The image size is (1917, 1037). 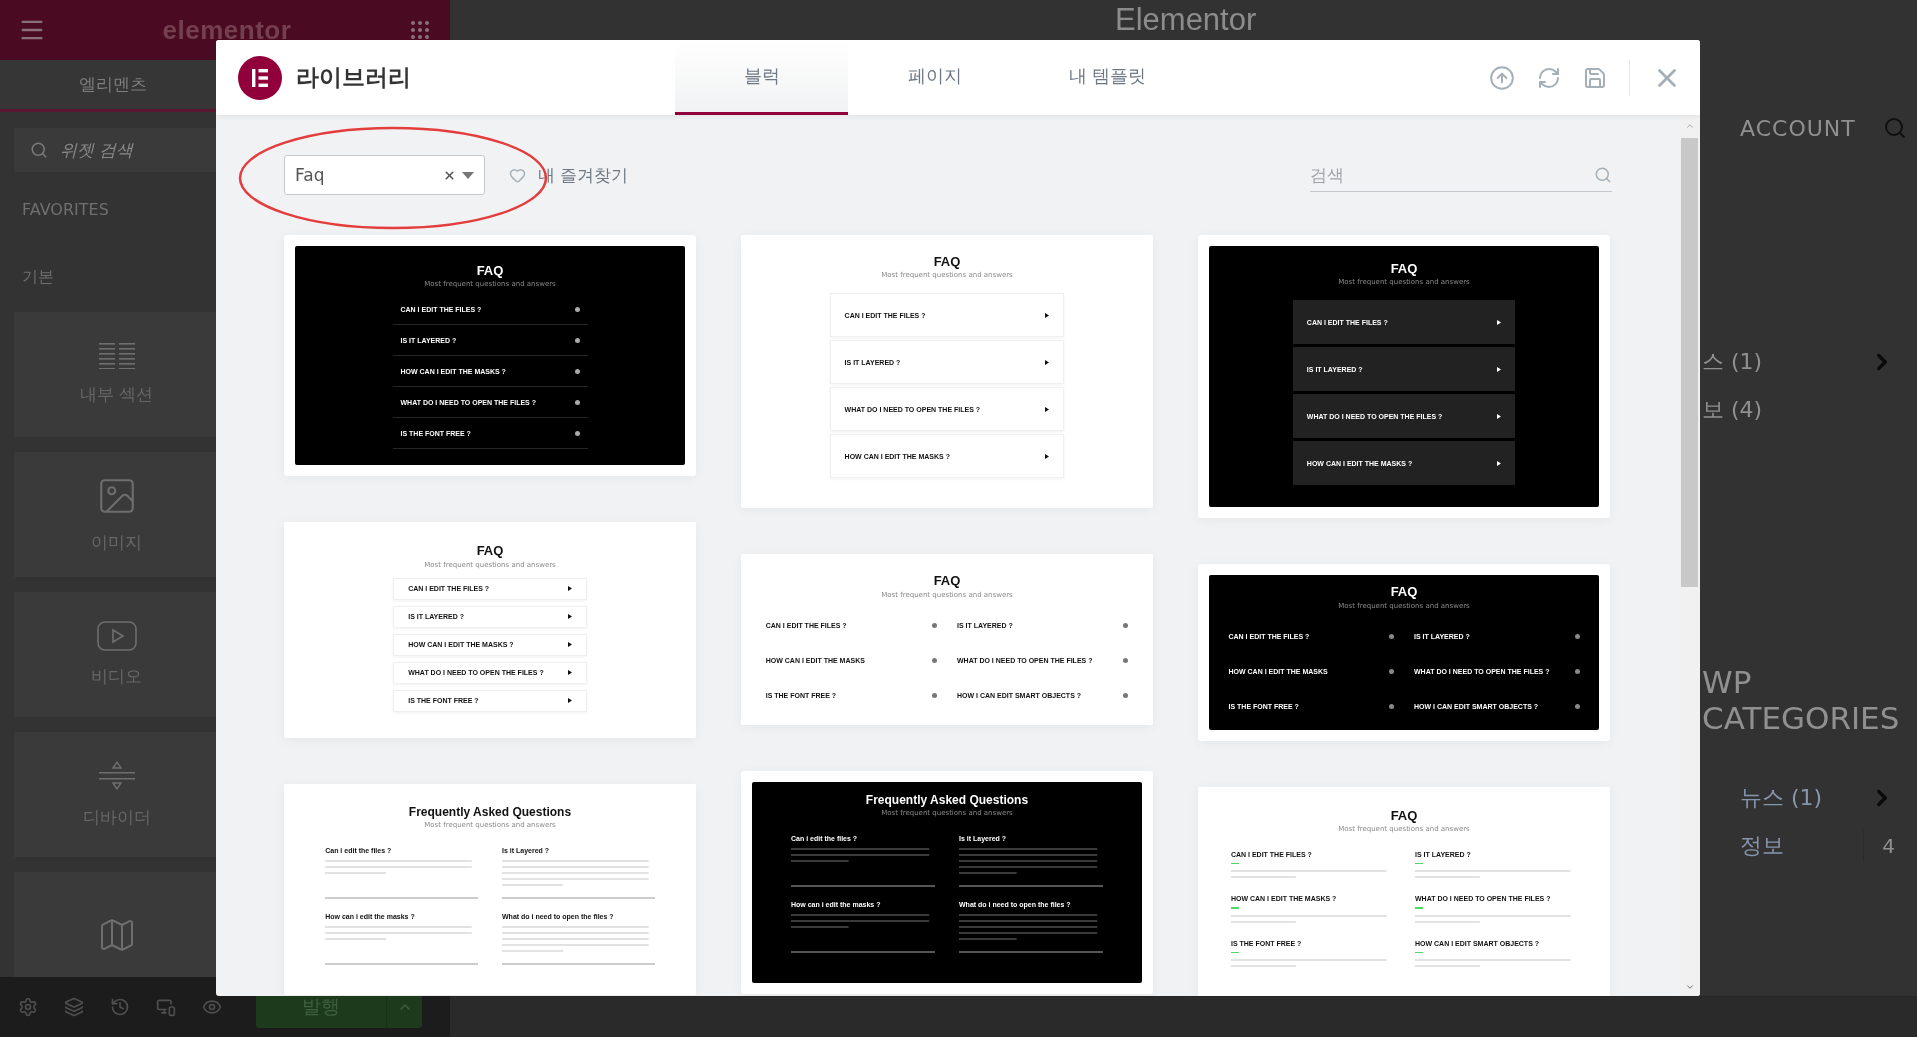 What do you see at coordinates (934, 77) in the screenshot?
I see `library-tab: 페이지` at bounding box center [934, 77].